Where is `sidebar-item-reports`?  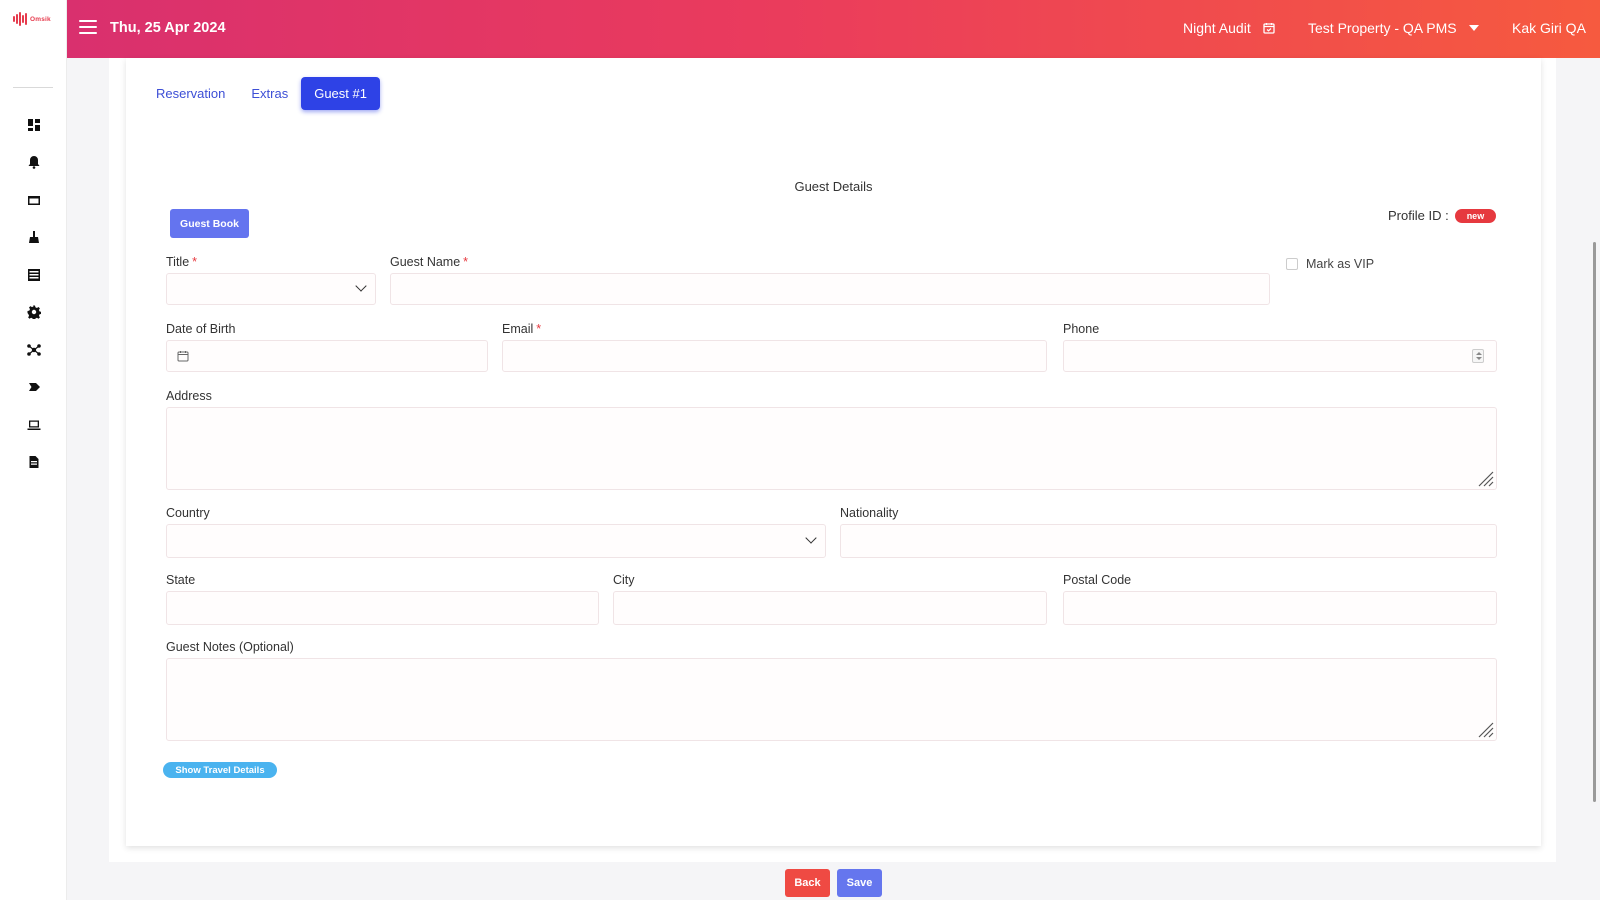
sidebar-item-reports is located at coordinates (33, 463).